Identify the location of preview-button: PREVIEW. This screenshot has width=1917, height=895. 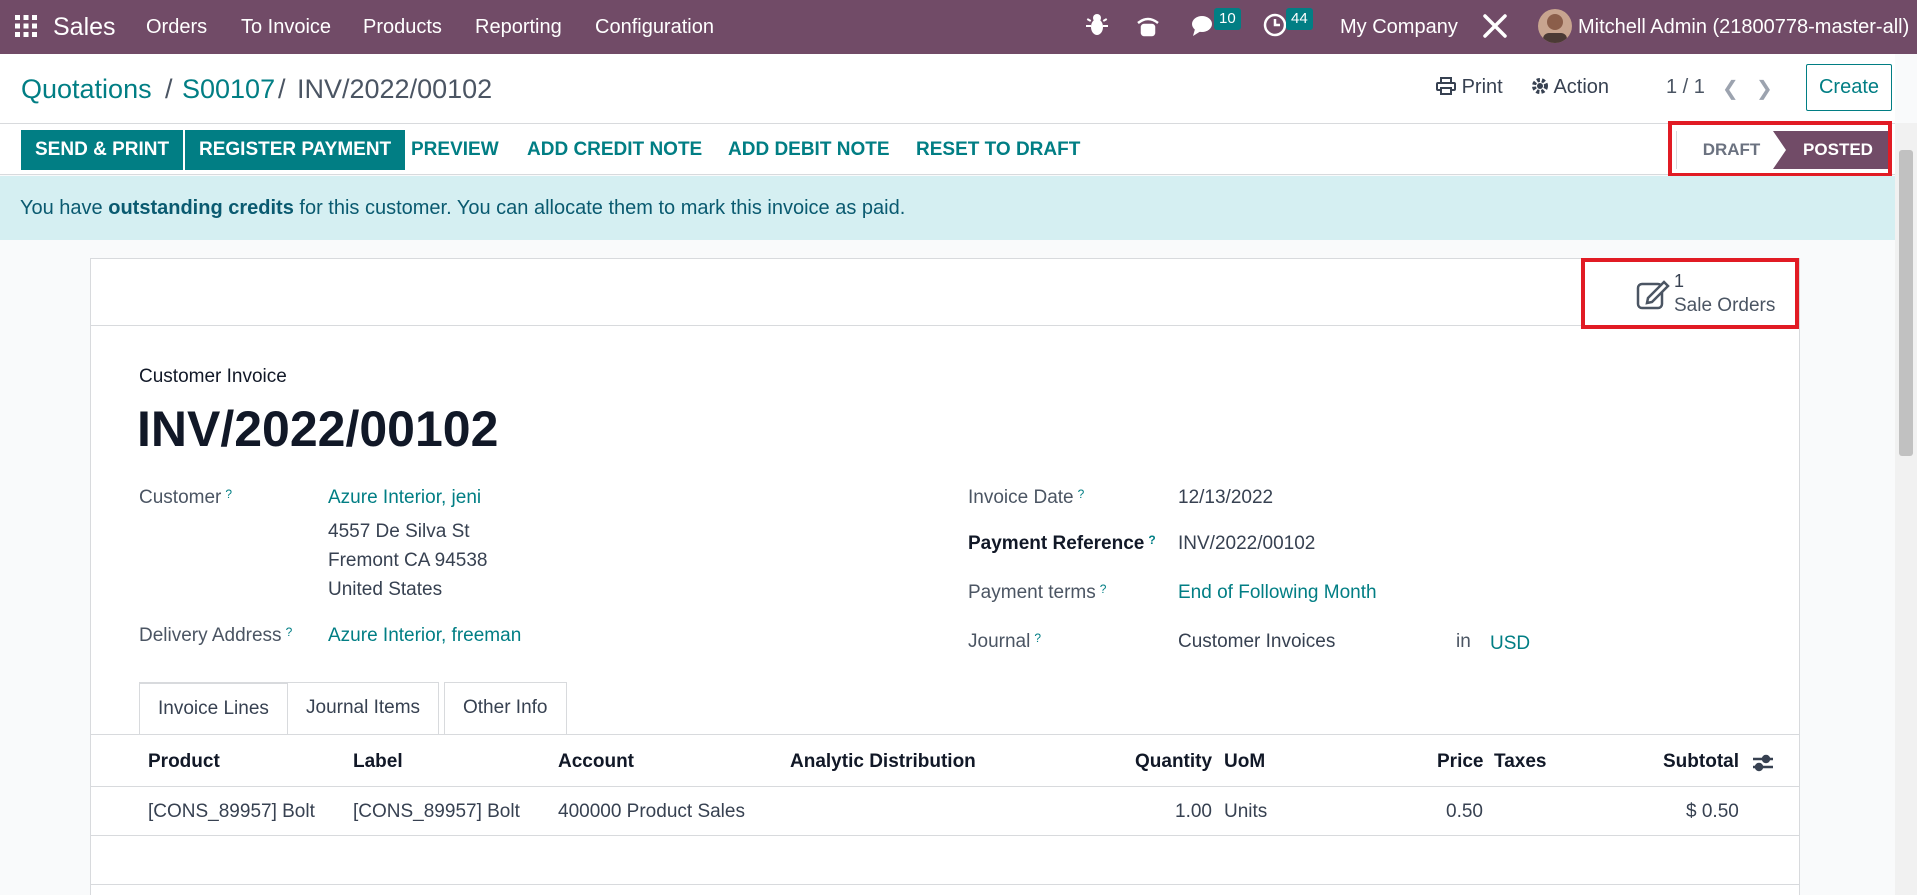
(455, 150).